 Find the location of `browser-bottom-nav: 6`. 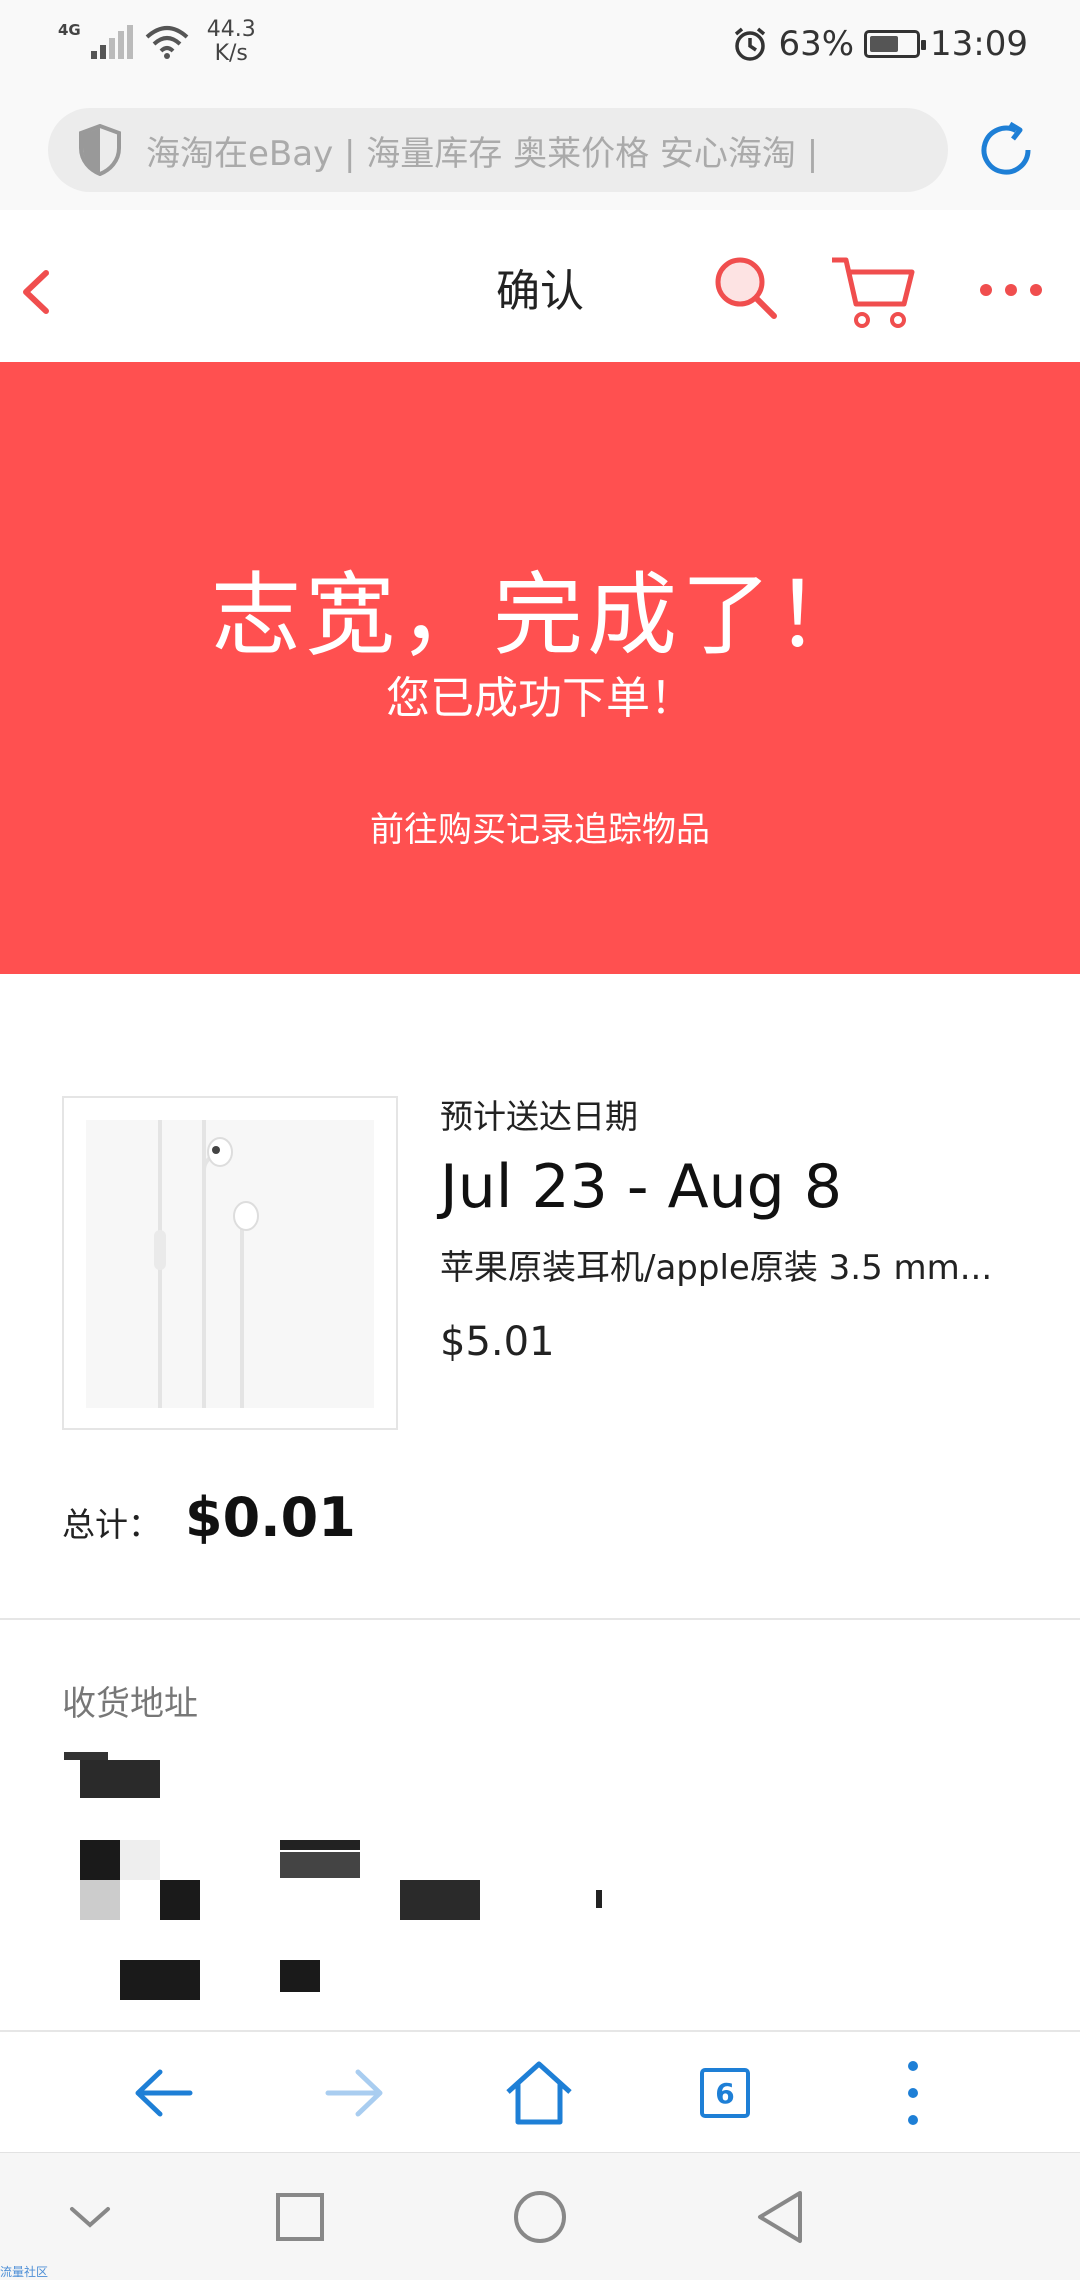

browser-bottom-nav: 6 is located at coordinates (540, 2091).